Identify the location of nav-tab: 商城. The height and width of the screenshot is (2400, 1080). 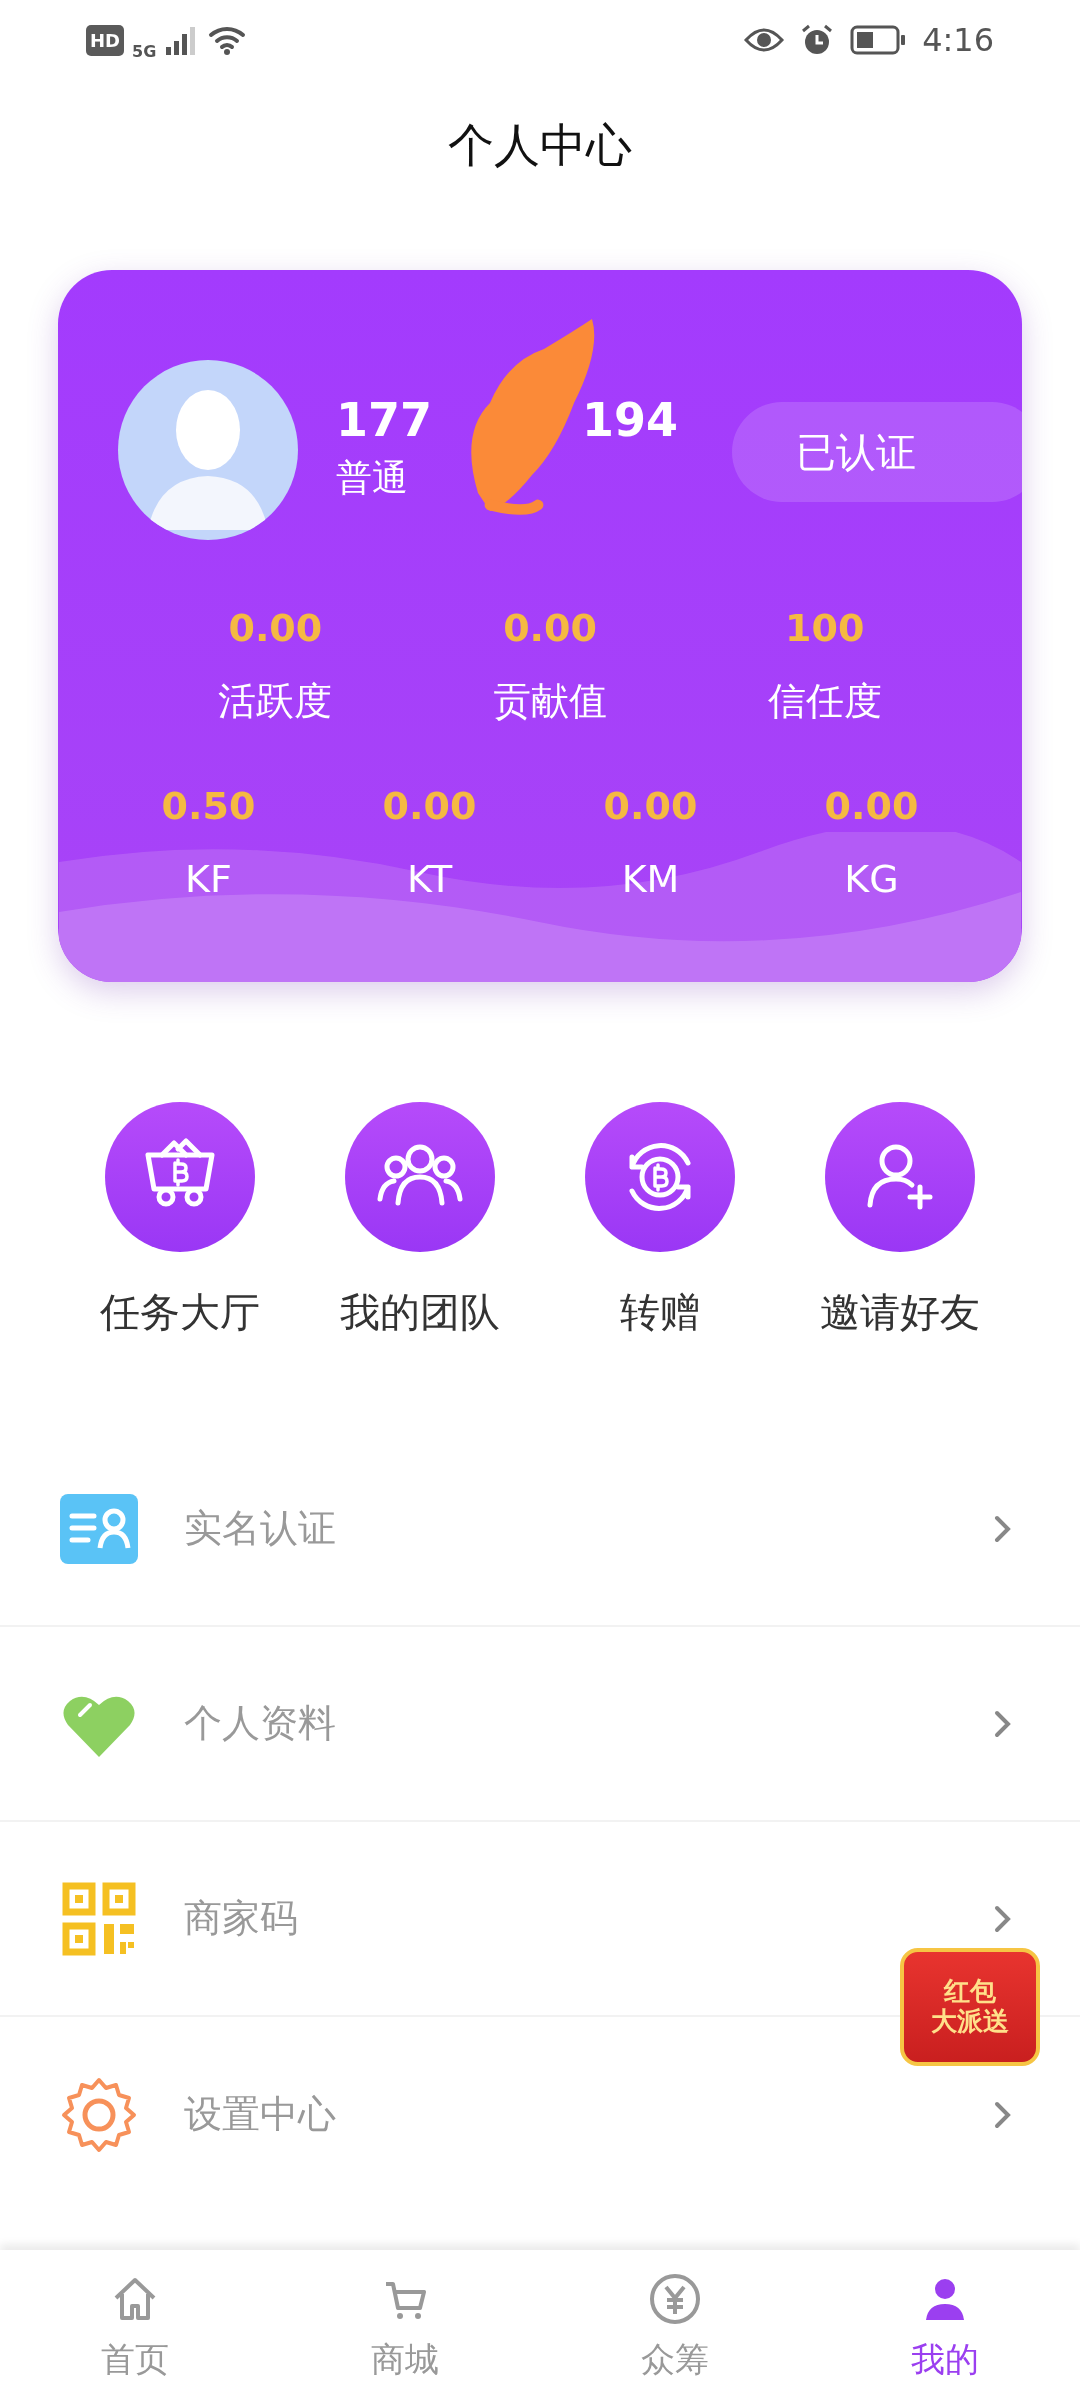
(405, 2325).